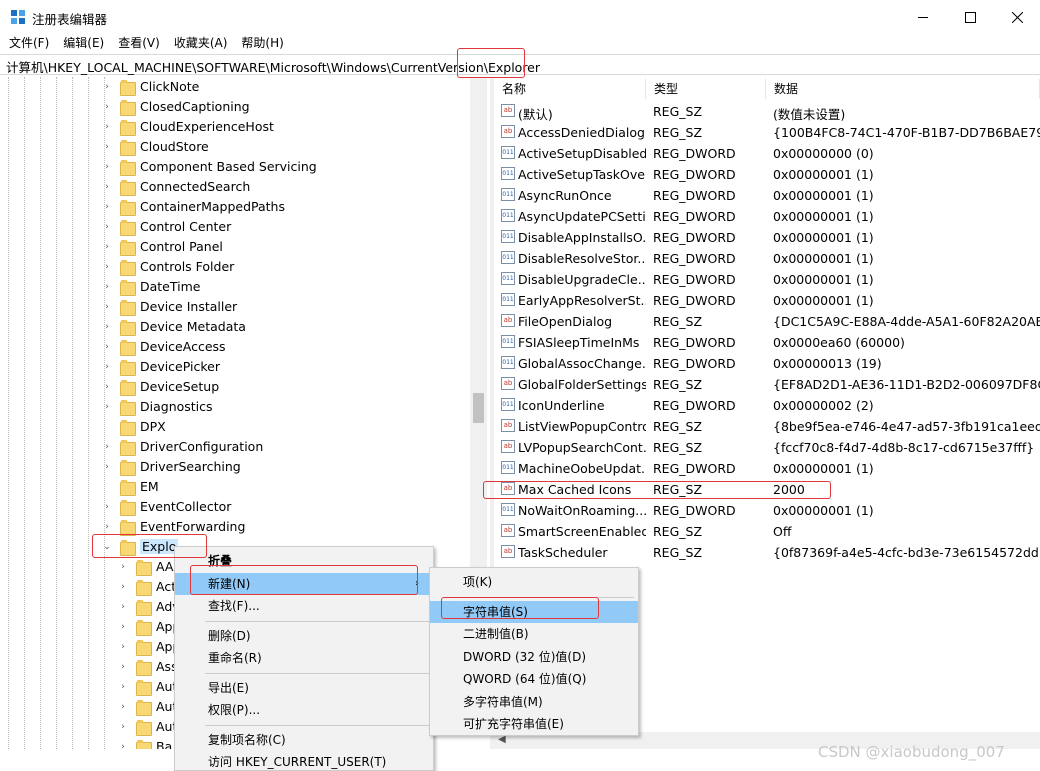 The width and height of the screenshot is (1040, 771). What do you see at coordinates (767, 405) in the screenshot?
I see `value-row: 011 IconUnderline REG_DWORD 0x00000002 (2)` at bounding box center [767, 405].